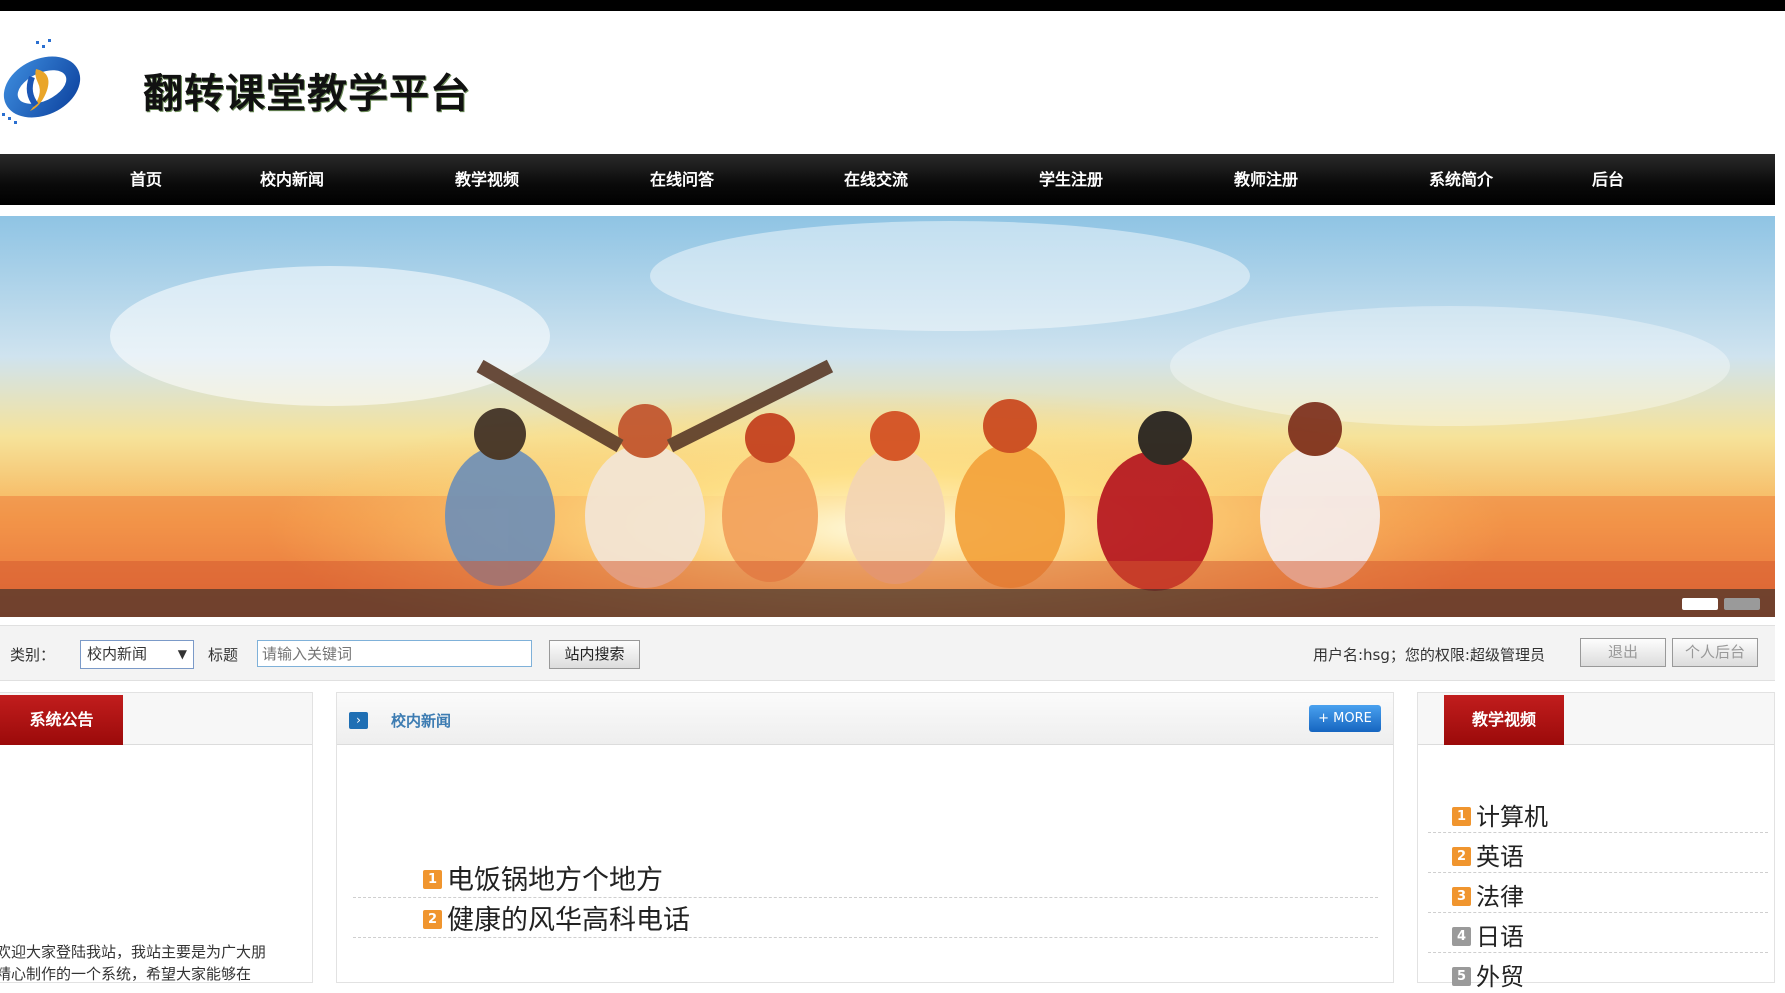  What do you see at coordinates (1500, 894) in the screenshot?
I see `video-item-title: 法律` at bounding box center [1500, 894].